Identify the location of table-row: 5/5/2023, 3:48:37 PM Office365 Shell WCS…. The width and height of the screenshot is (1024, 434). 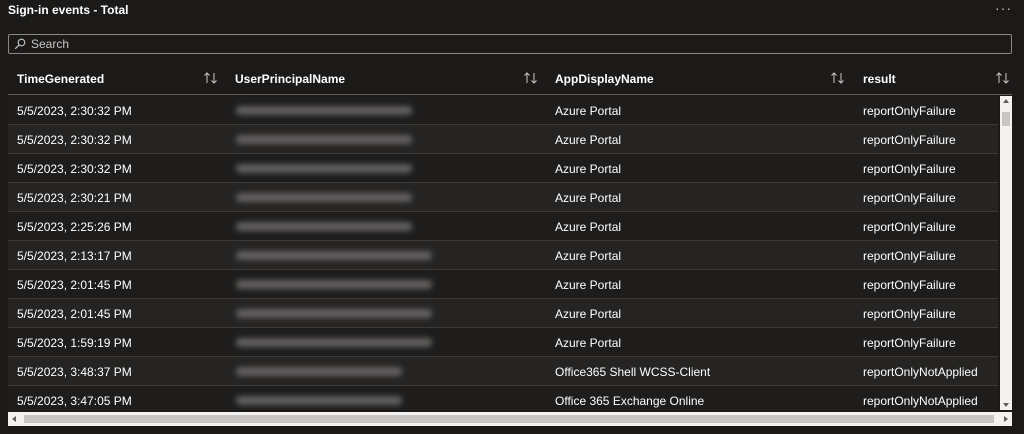
(503, 371).